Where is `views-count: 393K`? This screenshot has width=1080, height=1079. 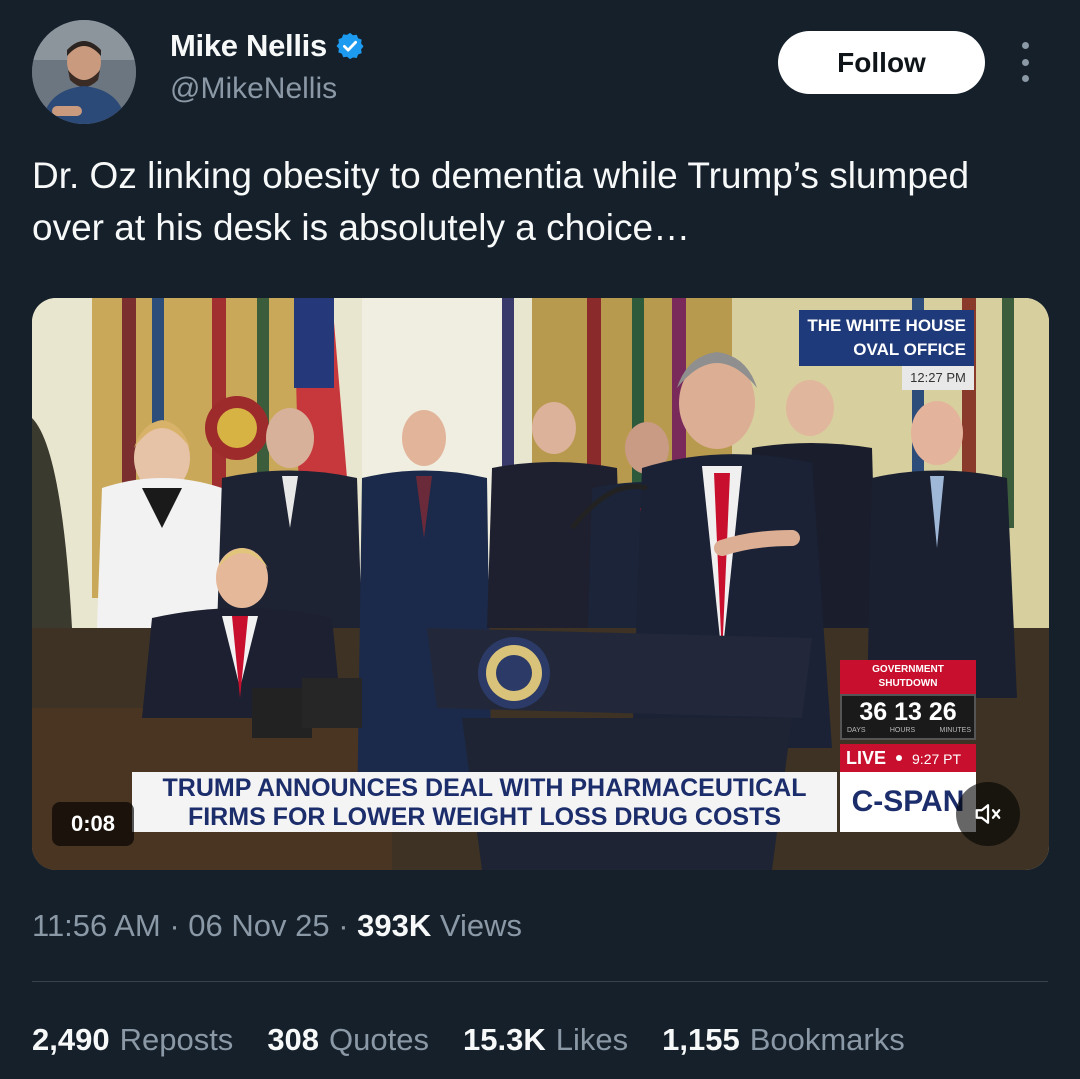
views-count: 393K is located at coordinates (394, 925).